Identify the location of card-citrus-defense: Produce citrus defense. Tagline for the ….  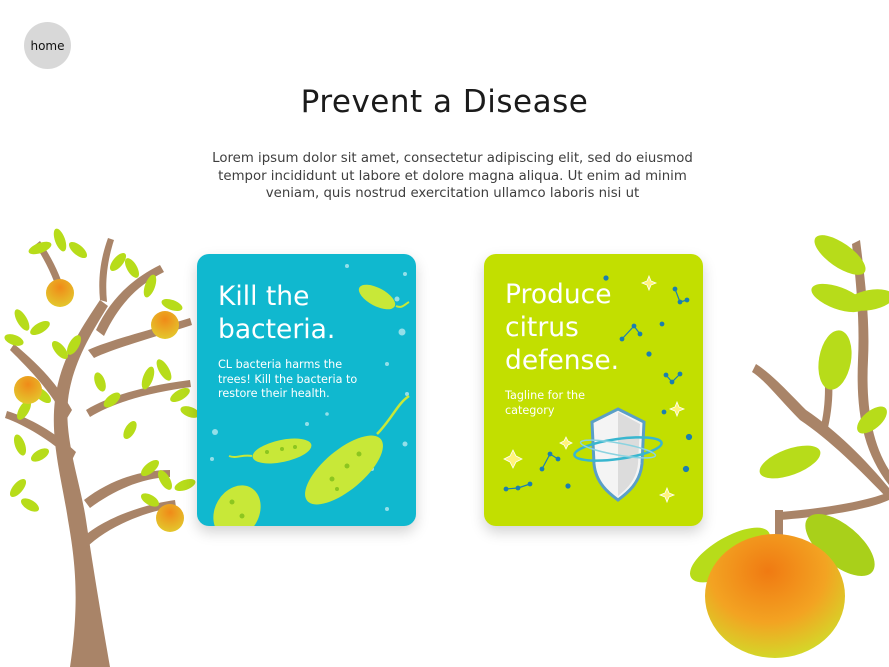
(593, 390).